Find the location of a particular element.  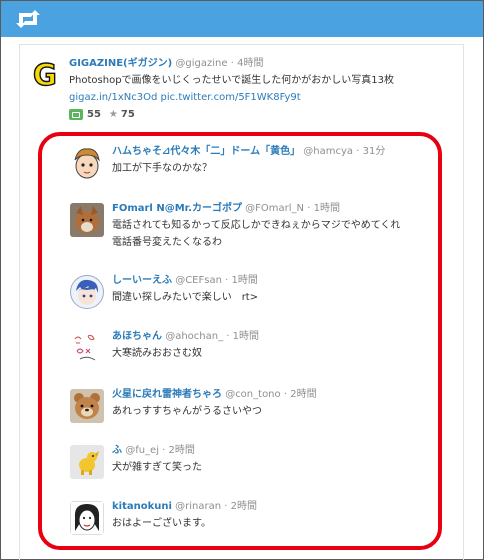

tweet-link: gigaz.in/1xNc3Od is located at coordinates (113, 97).